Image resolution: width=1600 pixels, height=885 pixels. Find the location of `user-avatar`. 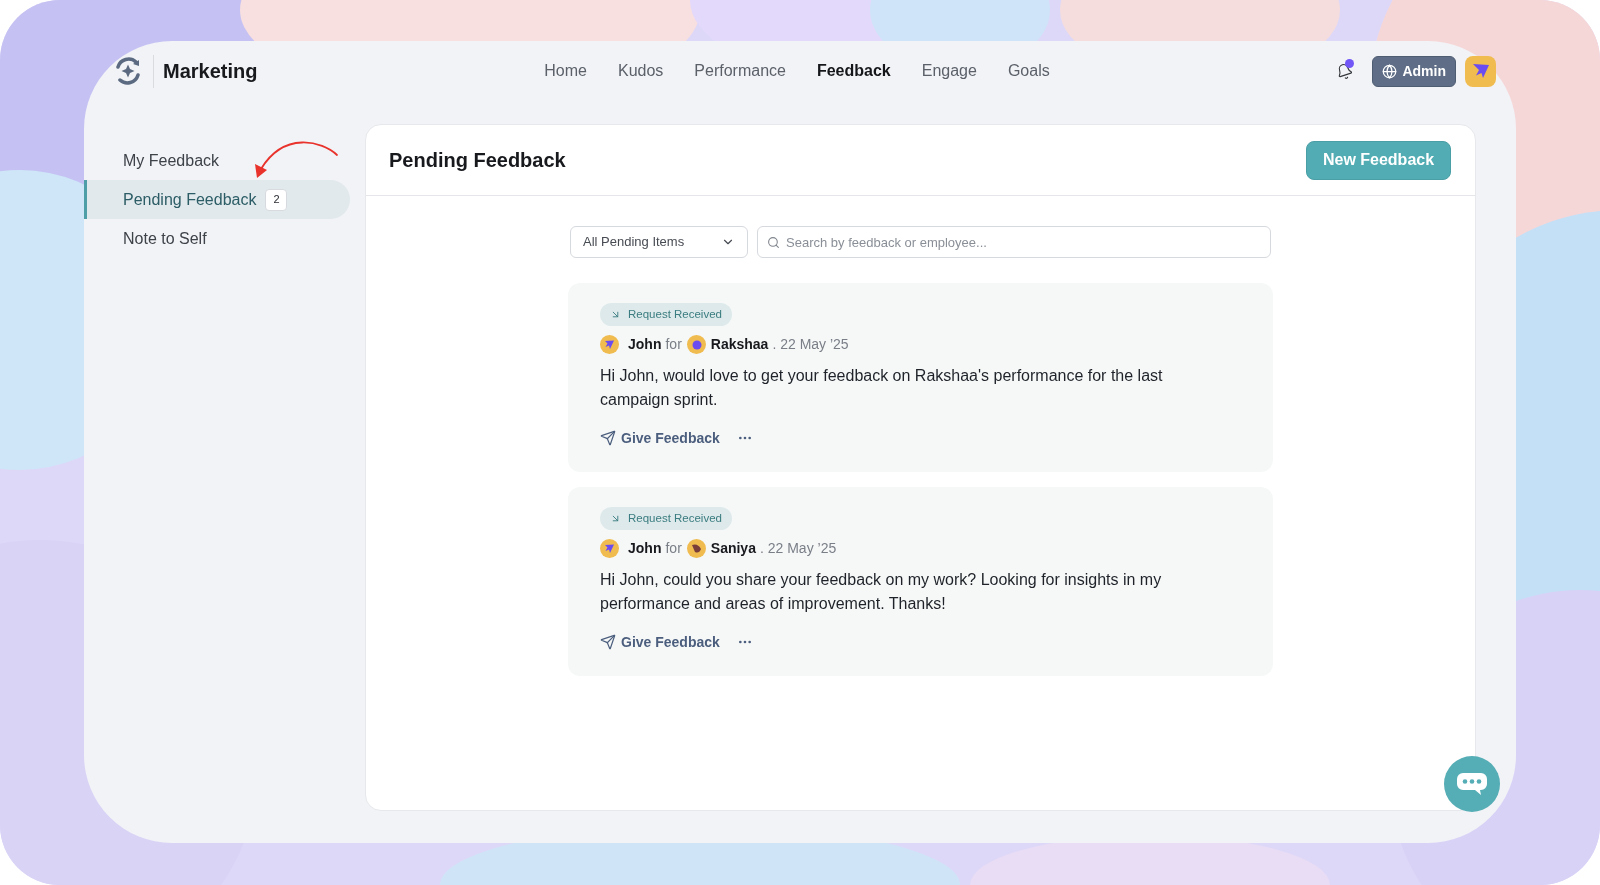

user-avatar is located at coordinates (1480, 71).